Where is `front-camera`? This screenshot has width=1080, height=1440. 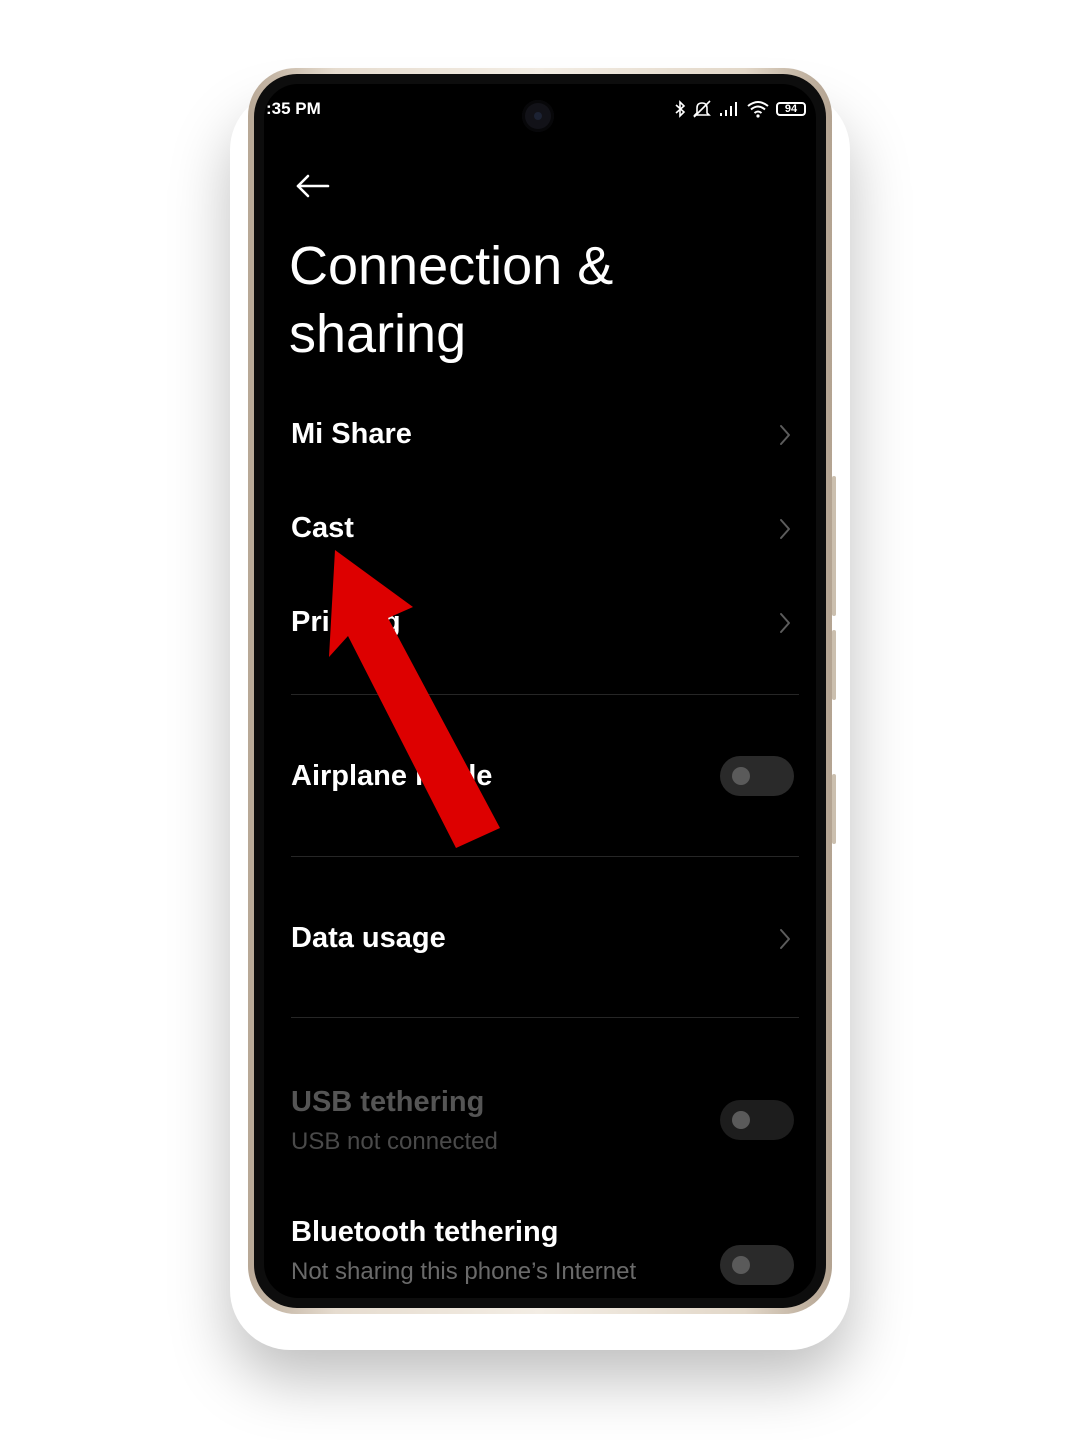
front-camera is located at coordinates (538, 116).